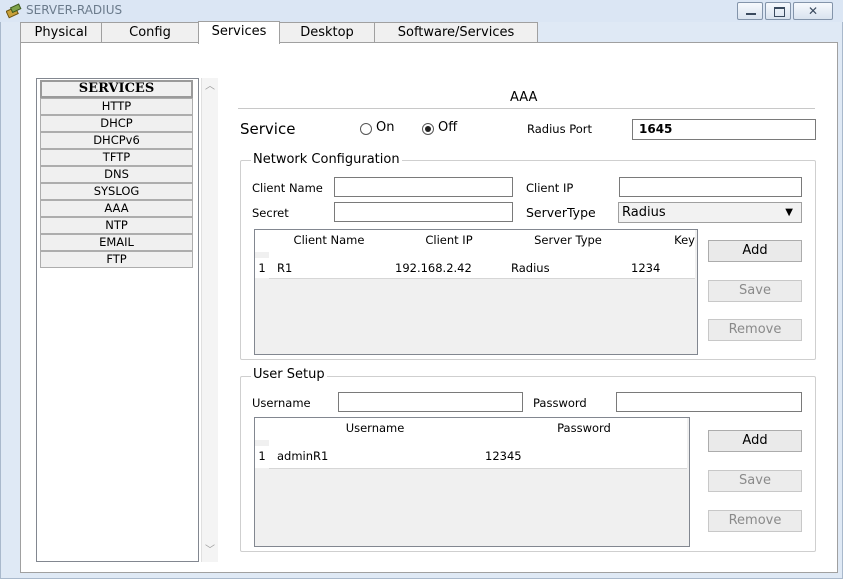 The width and height of the screenshot is (843, 579). I want to click on server-type-value: Radius, so click(644, 212).